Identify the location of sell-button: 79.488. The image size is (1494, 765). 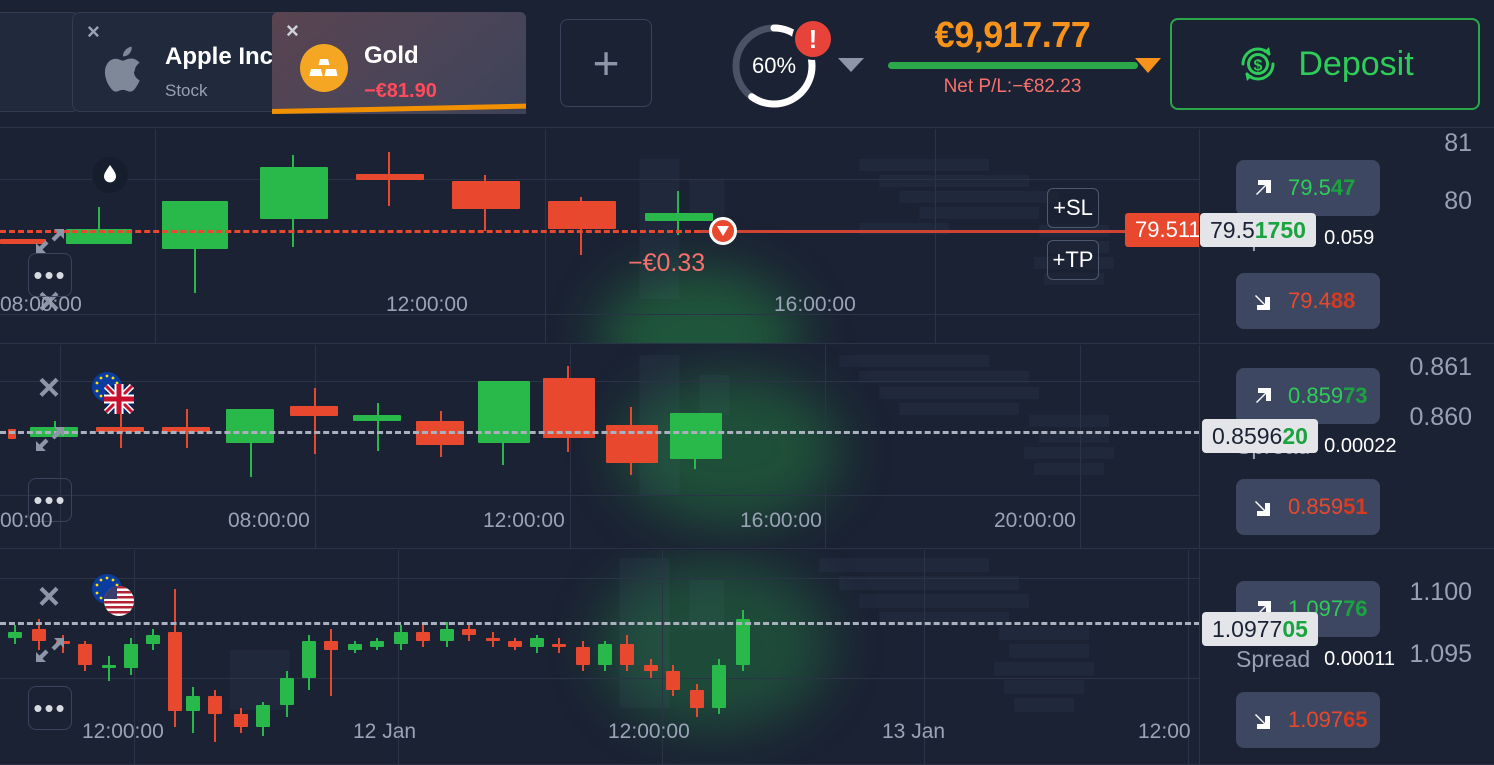
(1308, 301).